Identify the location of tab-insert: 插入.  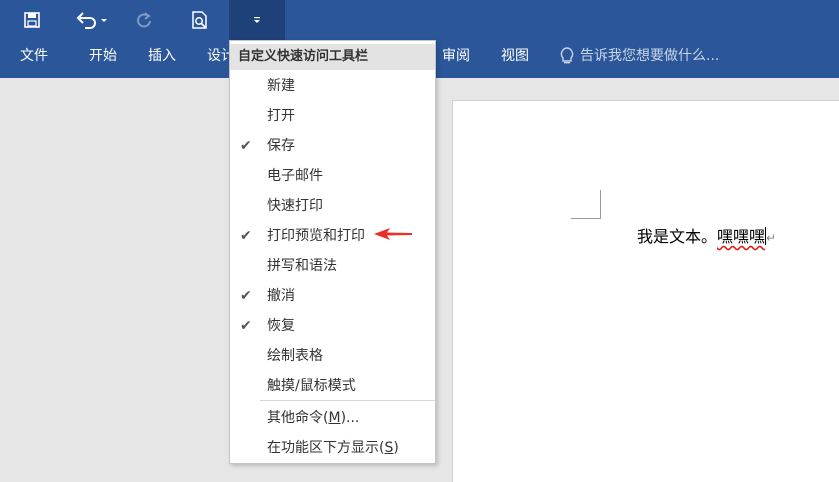
(162, 56).